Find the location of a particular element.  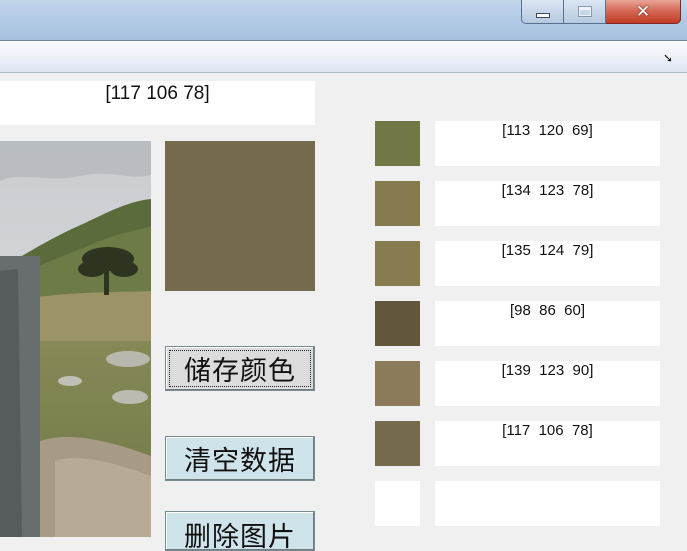

caption-buttons: ✕ is located at coordinates (601, 13).